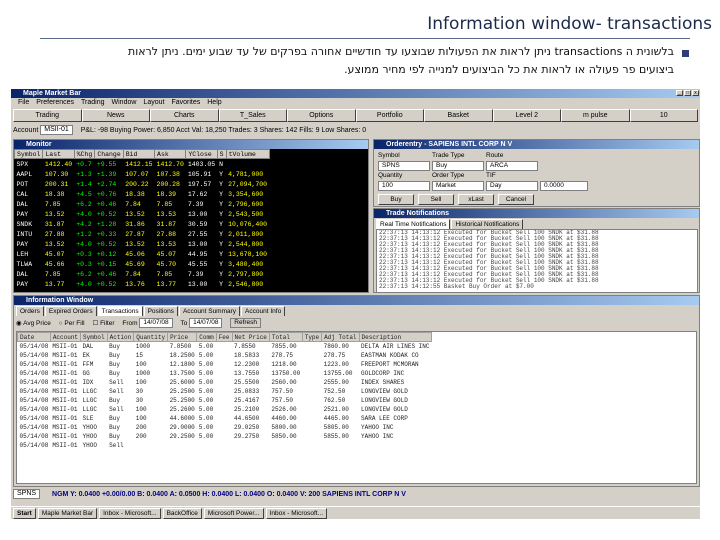 The width and height of the screenshot is (720, 540). I want to click on taskbar-item: BackOffice, so click(182, 513).